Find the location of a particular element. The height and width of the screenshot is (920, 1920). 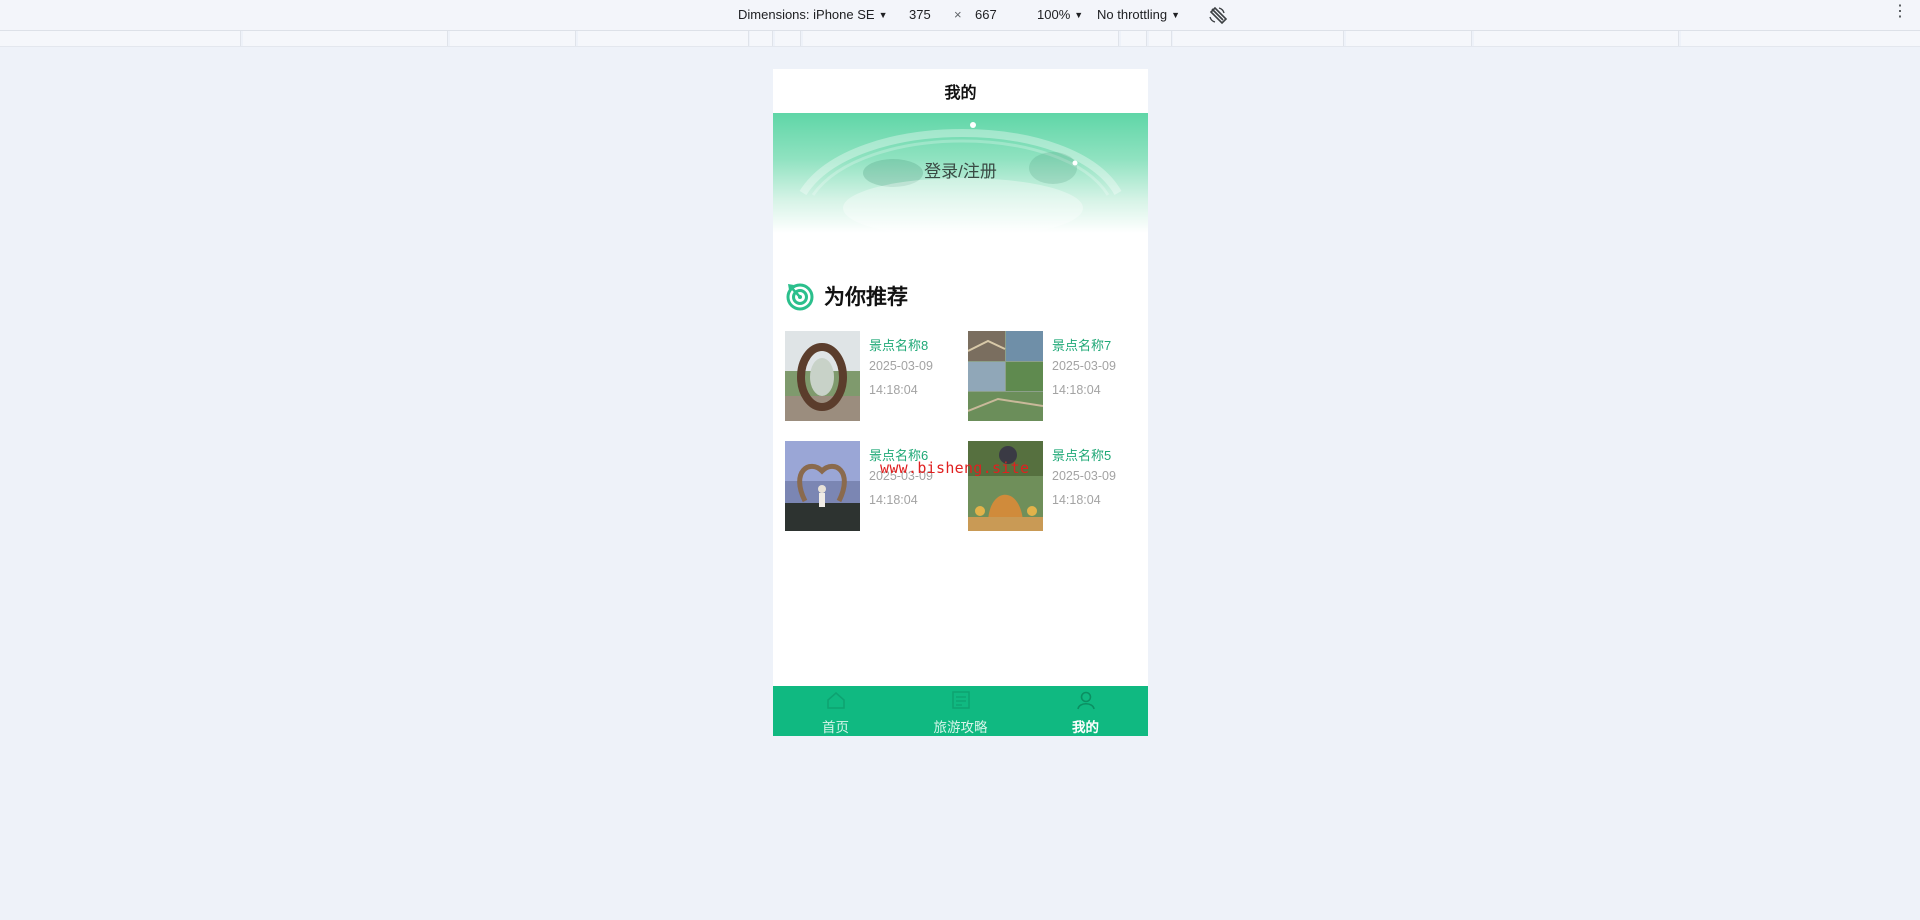

more-options-icon: ⋮ is located at coordinates (1900, 12).